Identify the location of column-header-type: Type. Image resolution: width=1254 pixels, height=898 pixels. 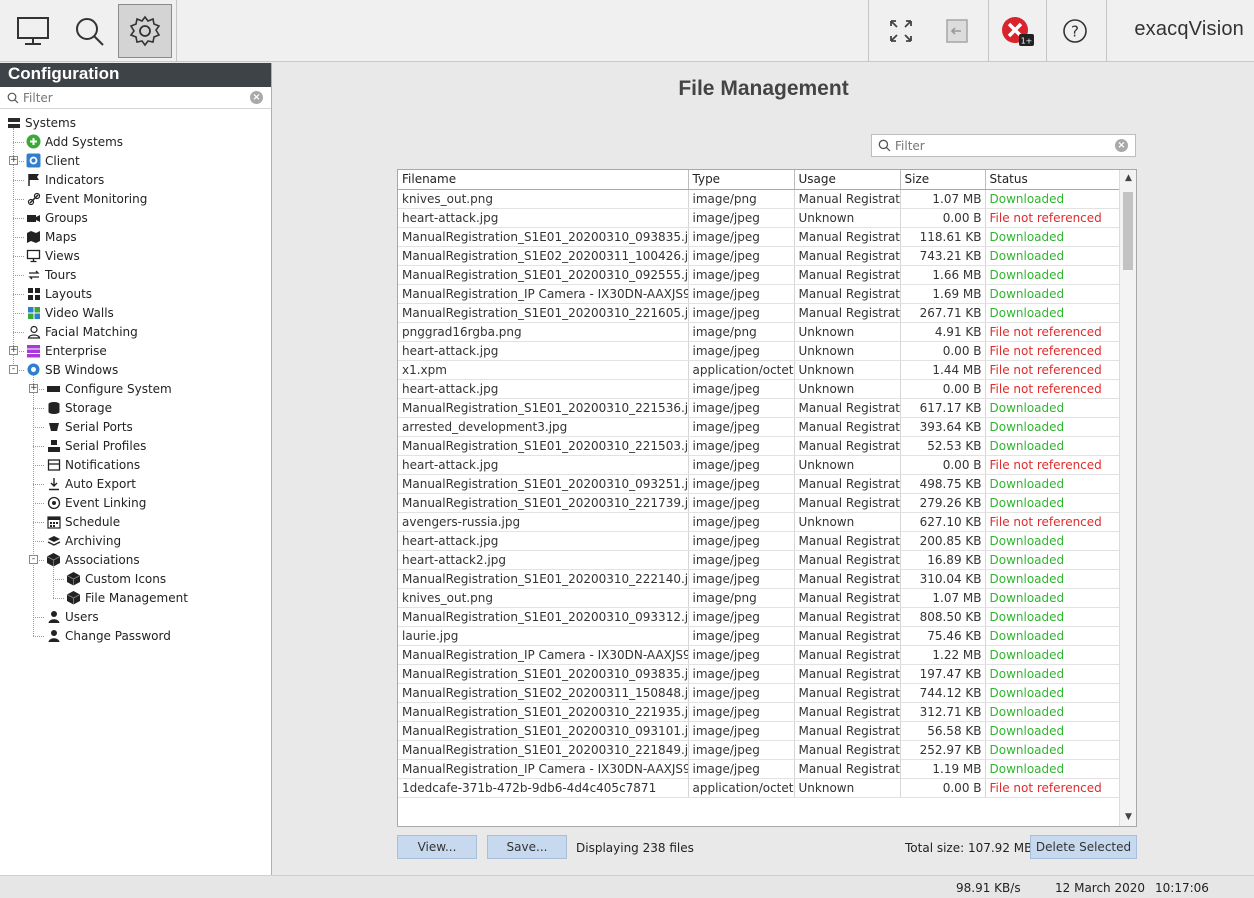
(741, 180).